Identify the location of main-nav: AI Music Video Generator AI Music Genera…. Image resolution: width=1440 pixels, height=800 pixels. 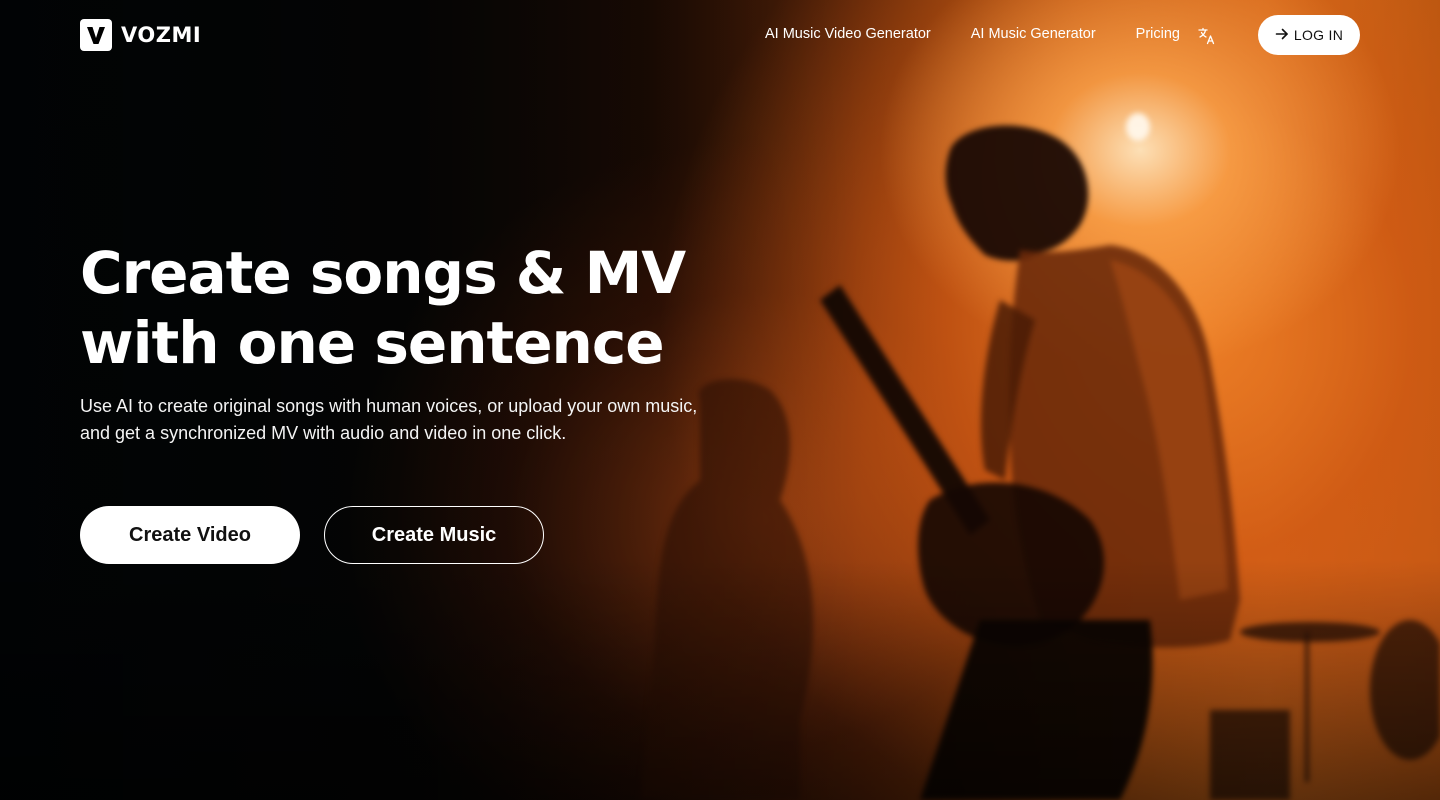
(972, 34).